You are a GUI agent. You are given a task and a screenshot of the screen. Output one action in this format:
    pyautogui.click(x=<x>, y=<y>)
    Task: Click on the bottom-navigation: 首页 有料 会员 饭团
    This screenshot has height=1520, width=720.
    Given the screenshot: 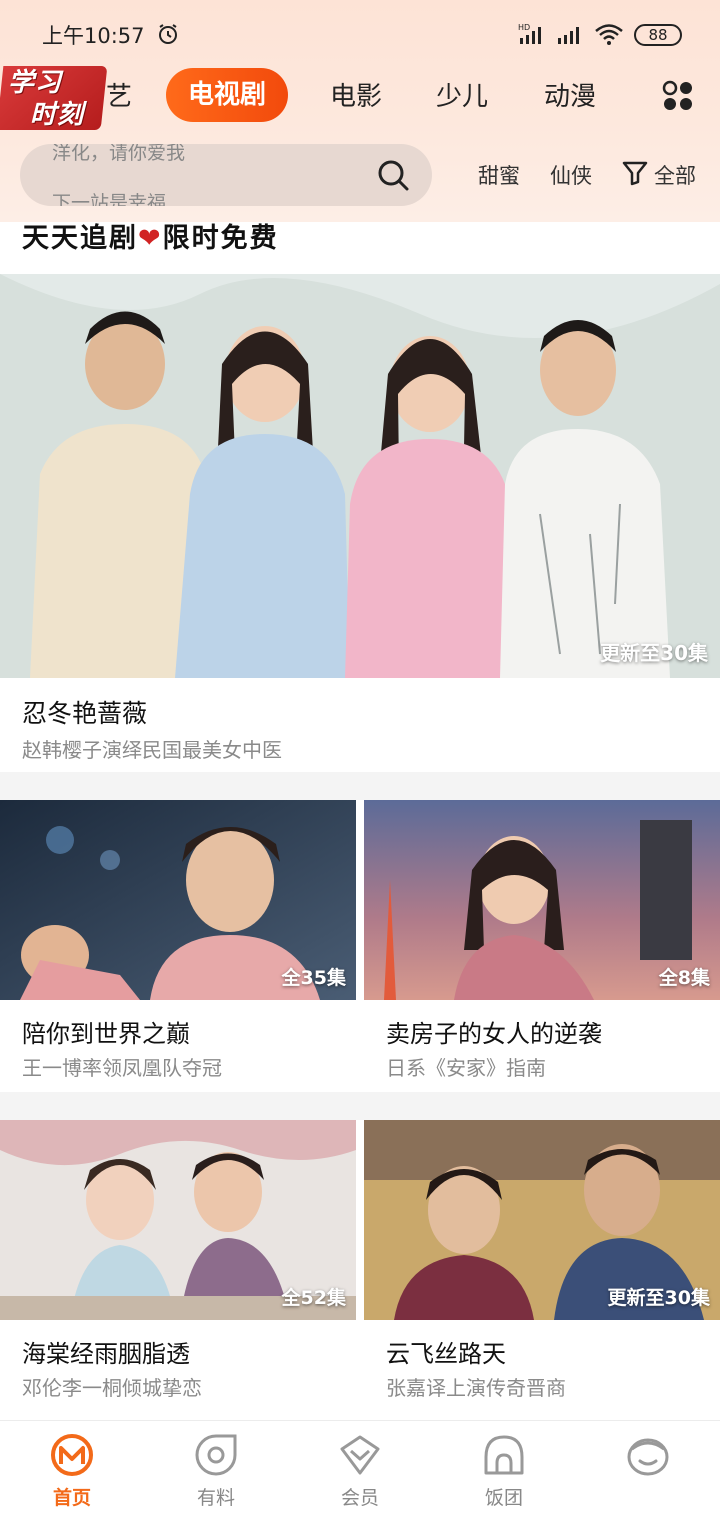 What is the action you would take?
    pyautogui.click(x=360, y=1470)
    